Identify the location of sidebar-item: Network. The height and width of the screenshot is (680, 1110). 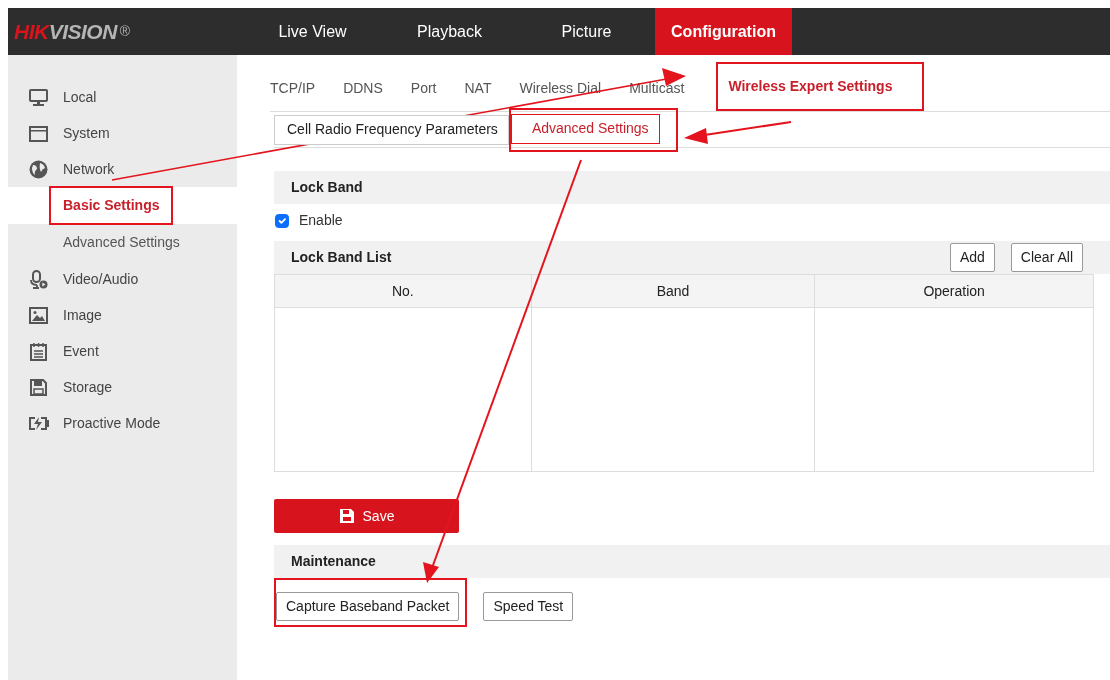
(89, 169).